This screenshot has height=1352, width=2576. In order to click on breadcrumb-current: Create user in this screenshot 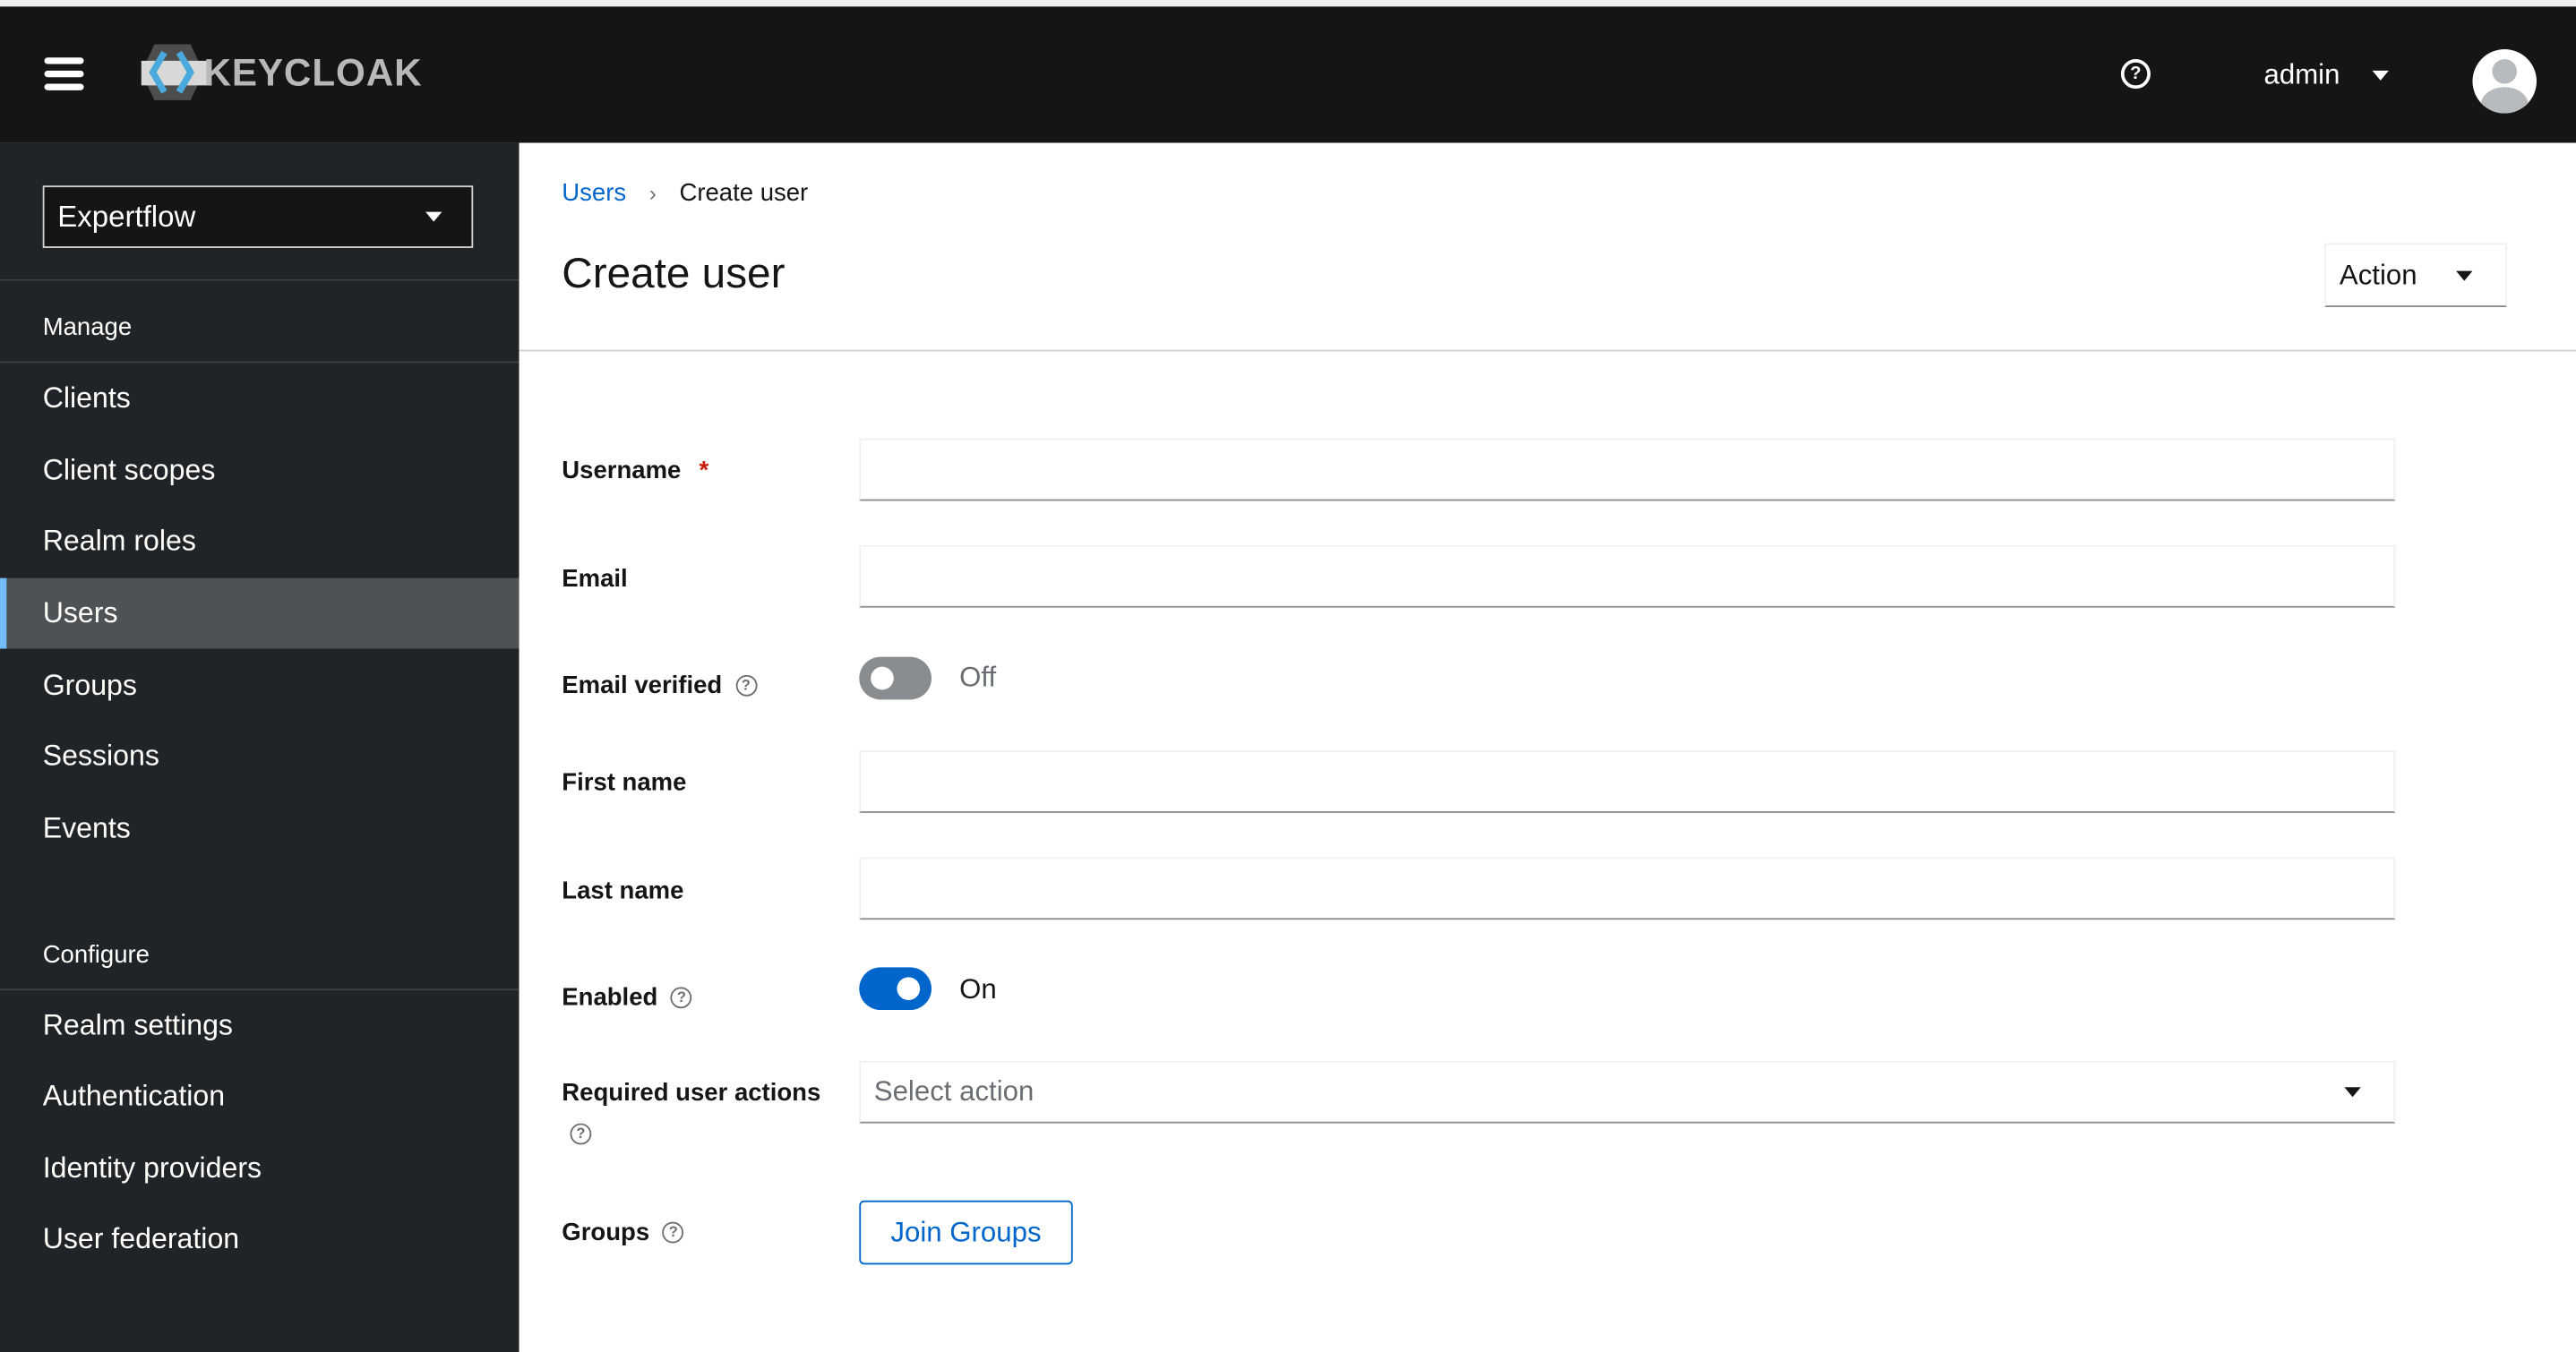, I will do `click(744, 193)`.